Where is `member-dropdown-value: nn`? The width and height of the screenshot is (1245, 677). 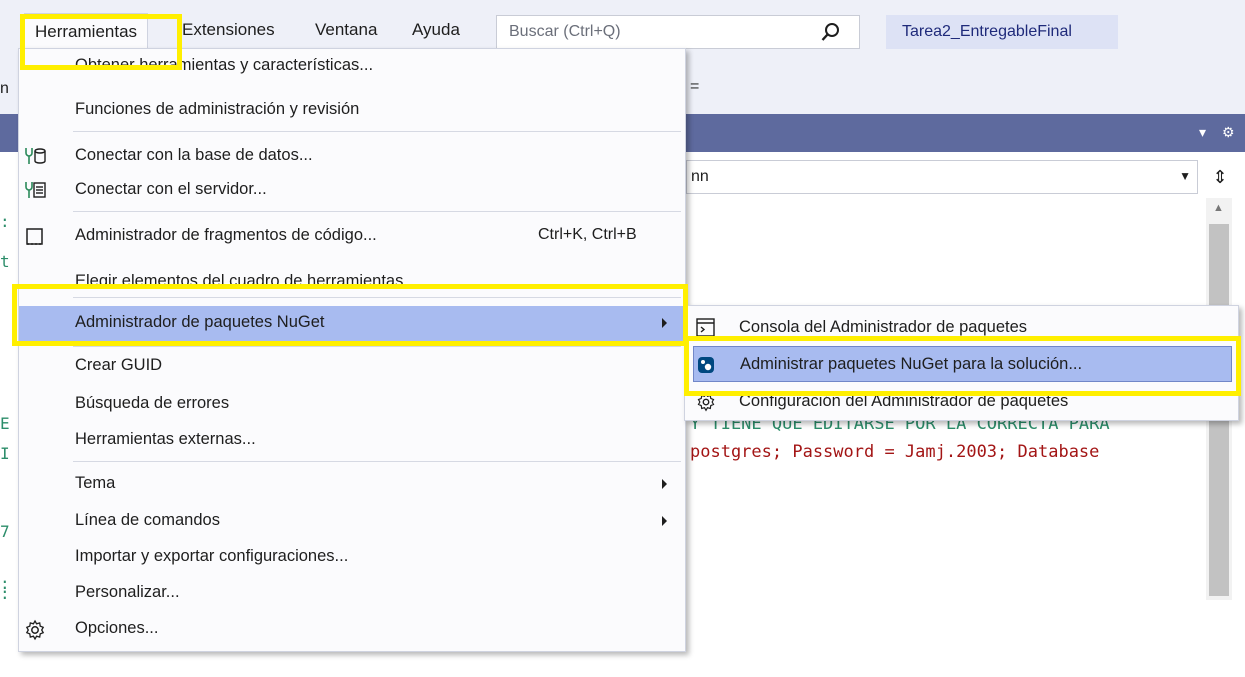
member-dropdown-value: nn is located at coordinates (700, 176).